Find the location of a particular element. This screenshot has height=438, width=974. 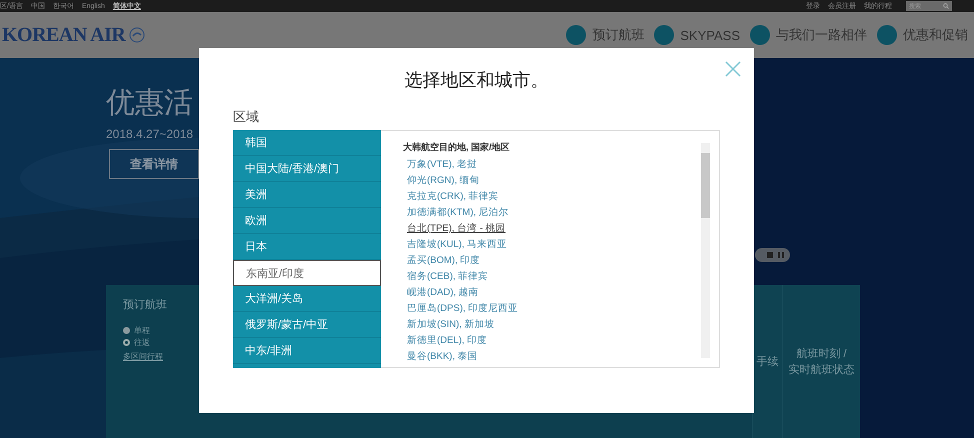

region-item: 美洲 is located at coordinates (307, 195).